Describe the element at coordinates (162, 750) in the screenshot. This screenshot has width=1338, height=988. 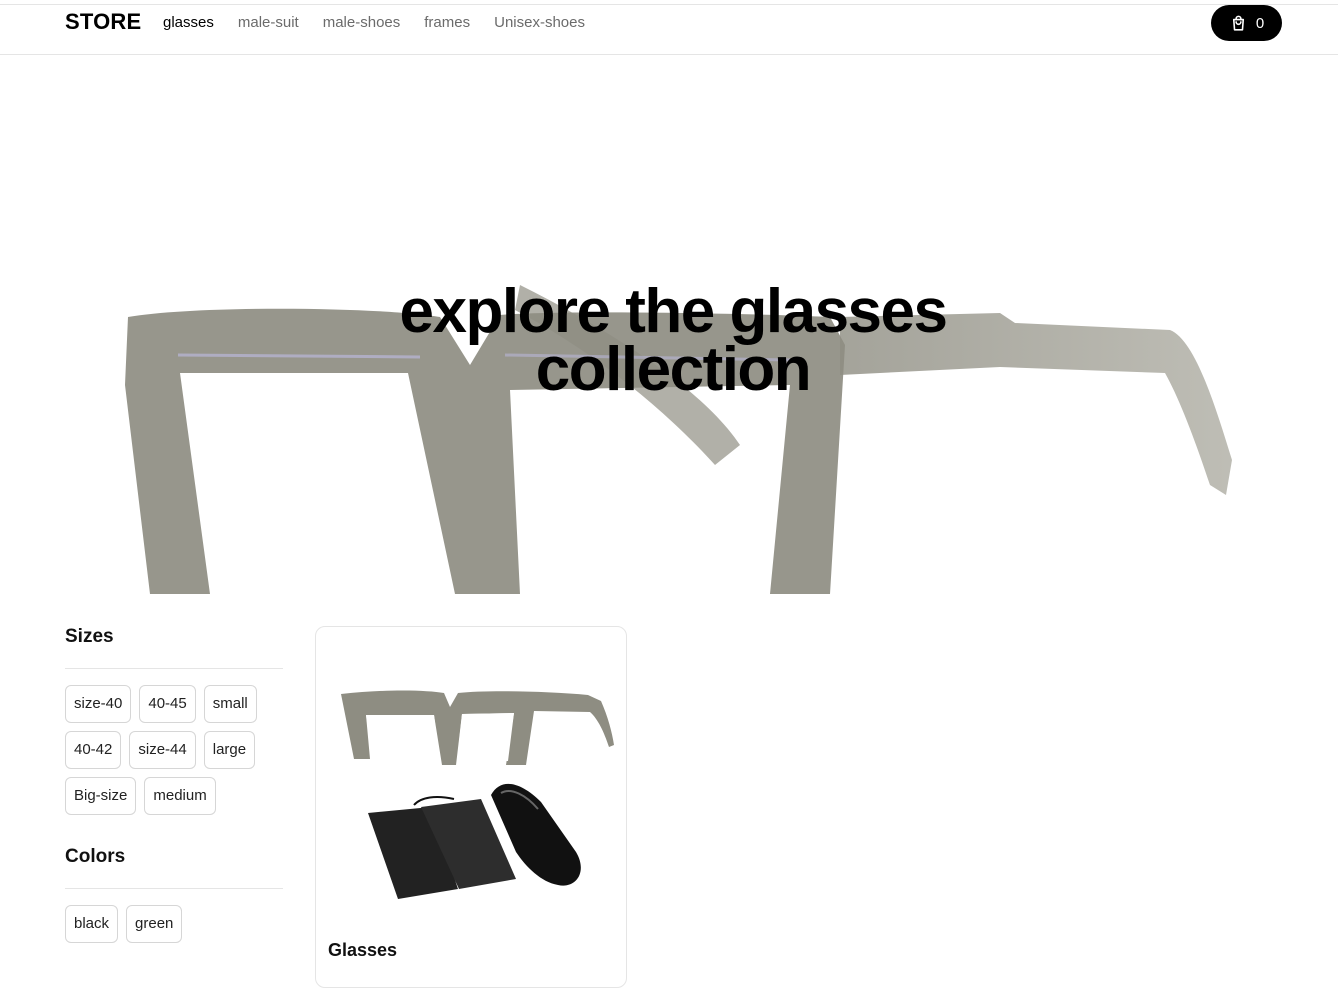
I see `size-chip: size-44` at that location.